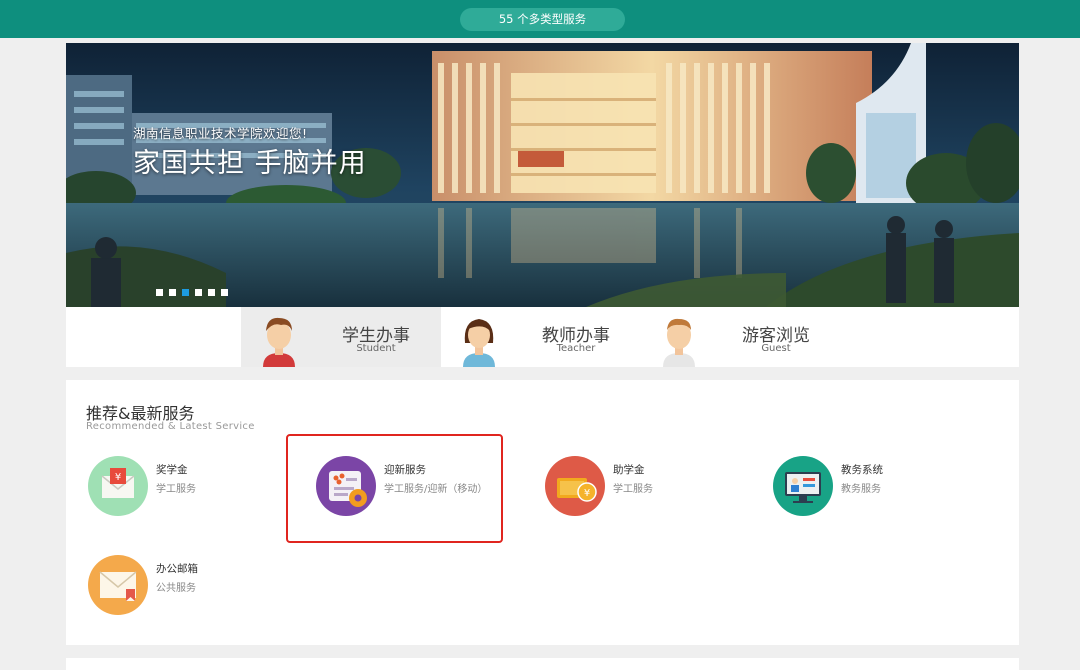 This screenshot has width=1080, height=670. Describe the element at coordinates (575, 486) in the screenshot. I see `grant-coin-icon: ¥` at that location.